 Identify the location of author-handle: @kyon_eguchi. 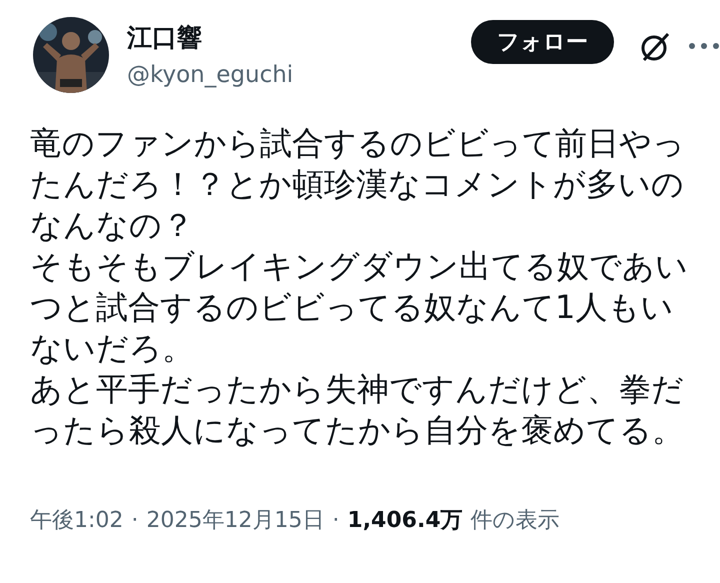
(210, 75).